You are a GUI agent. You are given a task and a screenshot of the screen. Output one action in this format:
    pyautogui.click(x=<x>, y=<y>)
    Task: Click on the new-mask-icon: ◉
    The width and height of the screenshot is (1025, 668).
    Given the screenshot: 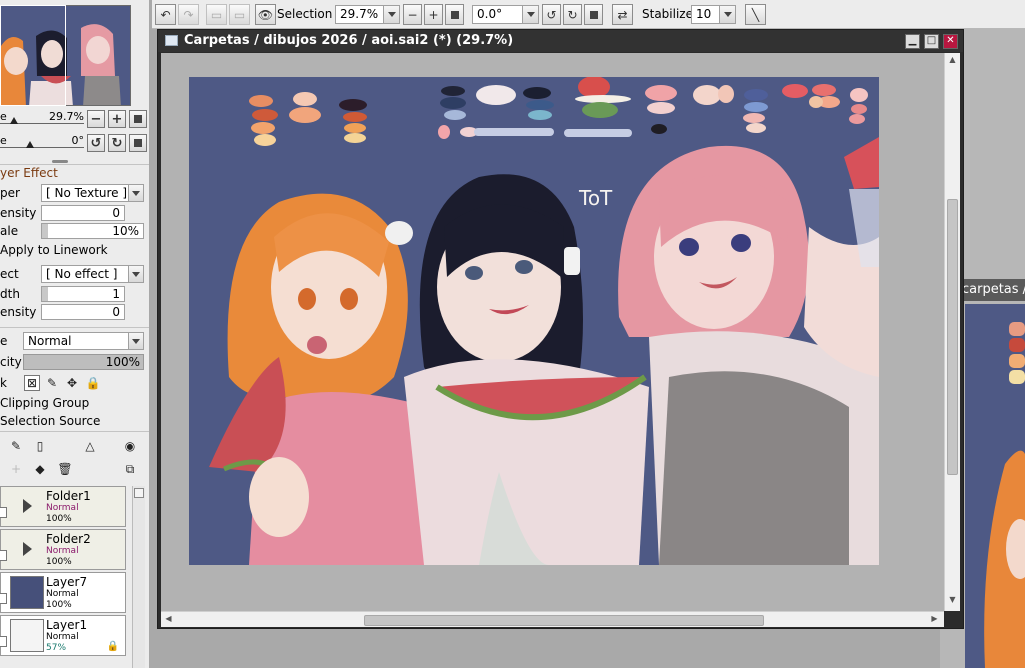 What is the action you would take?
    pyautogui.click(x=130, y=446)
    